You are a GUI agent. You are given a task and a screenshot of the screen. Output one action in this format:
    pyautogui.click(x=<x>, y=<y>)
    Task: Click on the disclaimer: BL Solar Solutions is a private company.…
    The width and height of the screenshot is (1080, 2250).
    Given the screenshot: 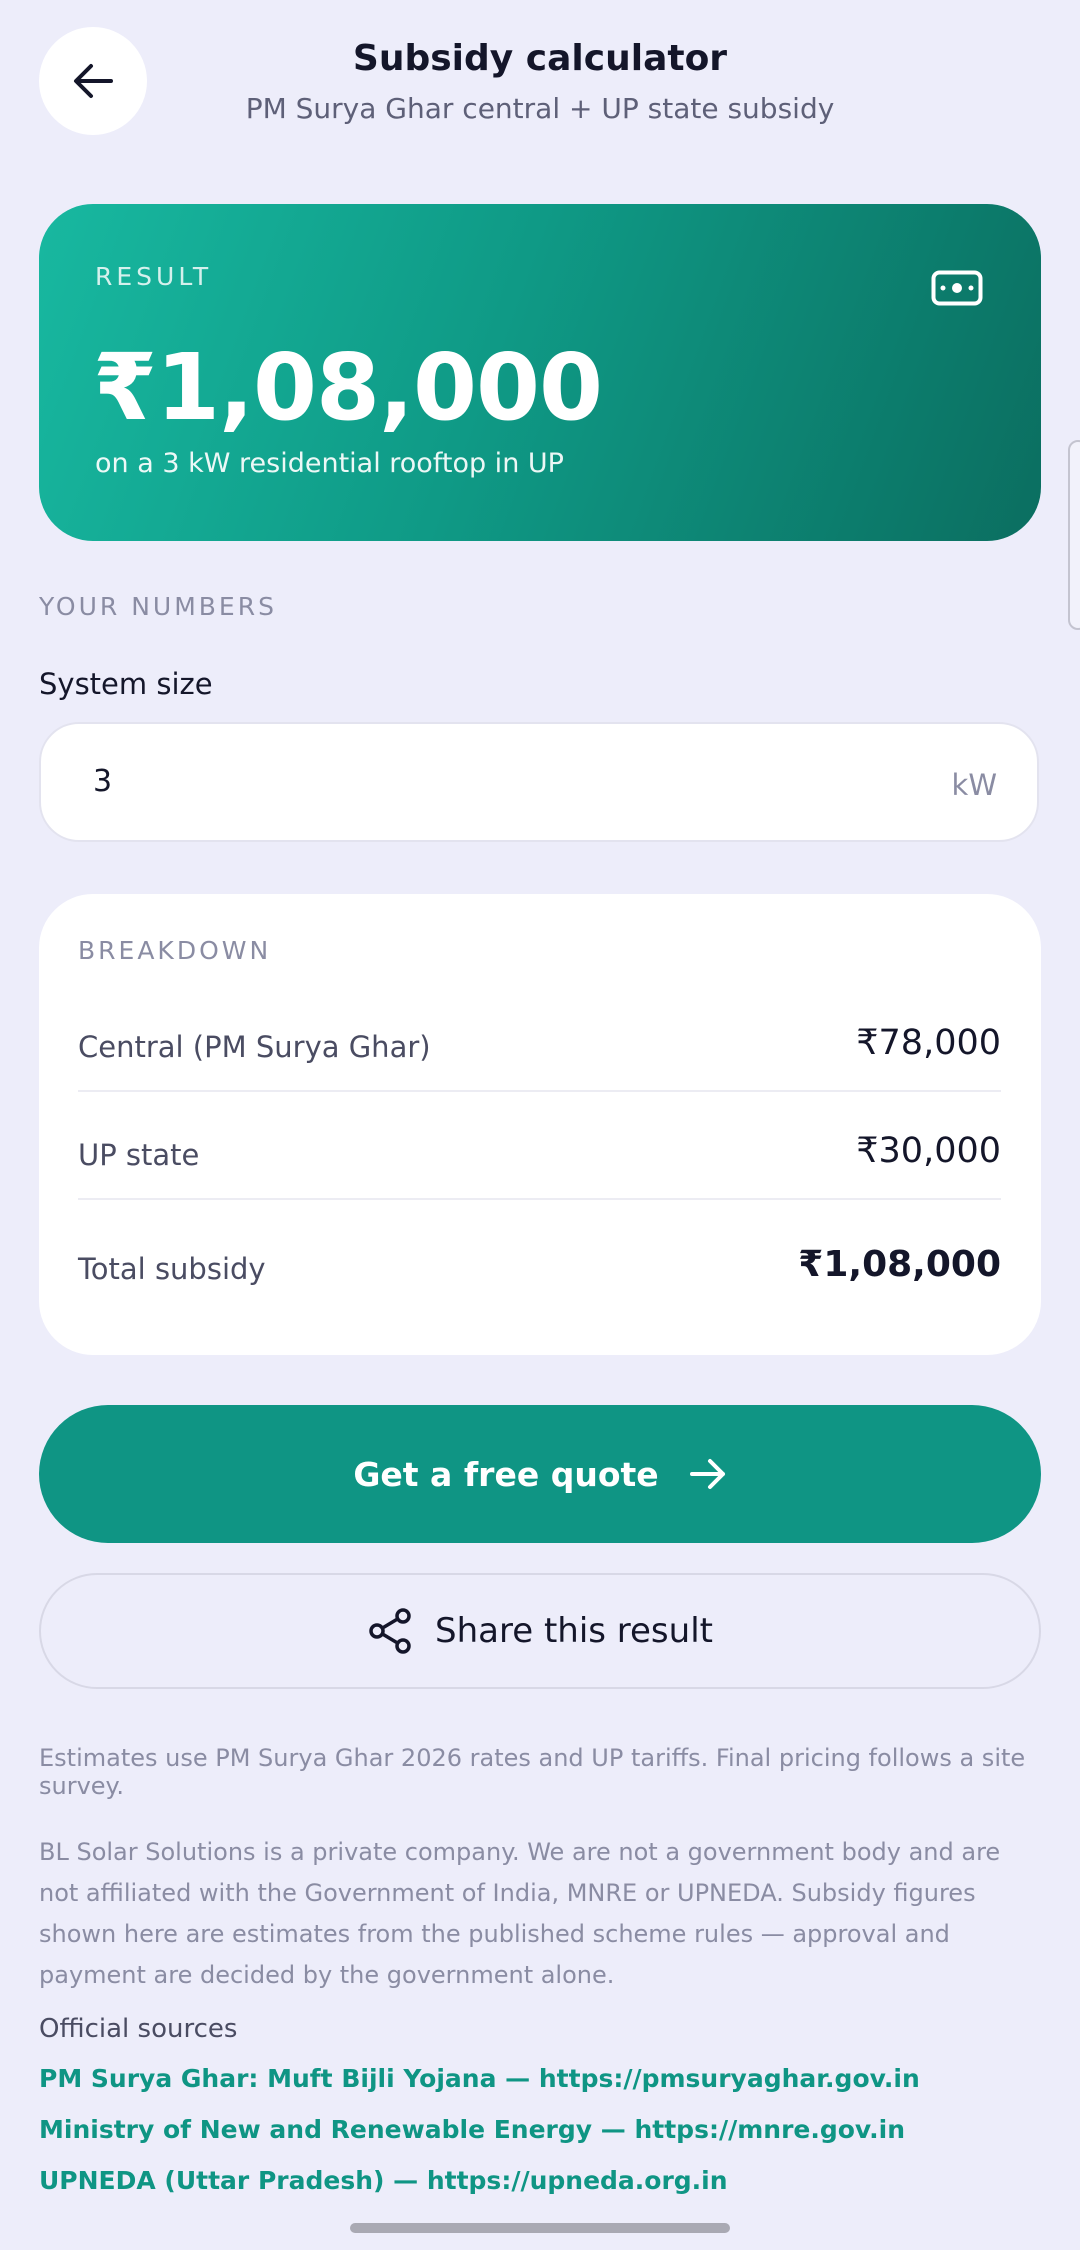 What is the action you would take?
    pyautogui.click(x=520, y=1913)
    